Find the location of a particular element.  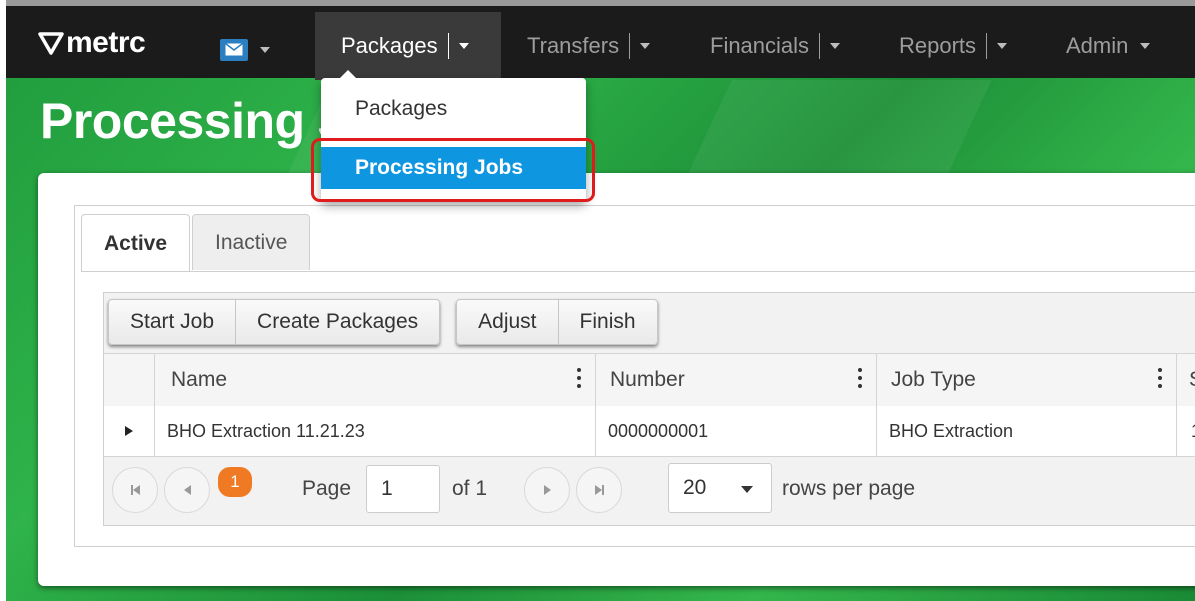

logo-text: metrc is located at coordinates (106, 42).